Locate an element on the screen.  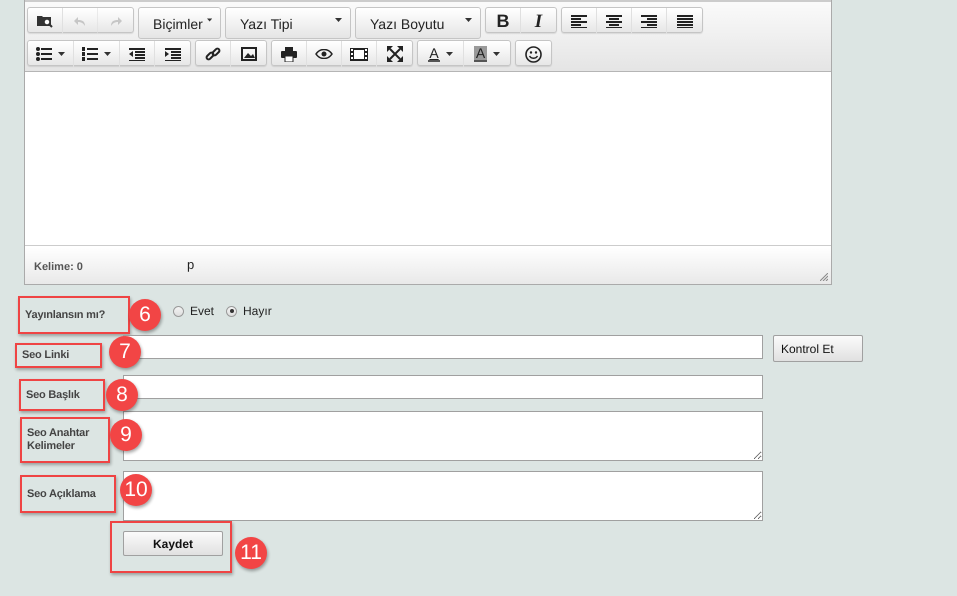
numbered-list-icon is located at coordinates (90, 54).